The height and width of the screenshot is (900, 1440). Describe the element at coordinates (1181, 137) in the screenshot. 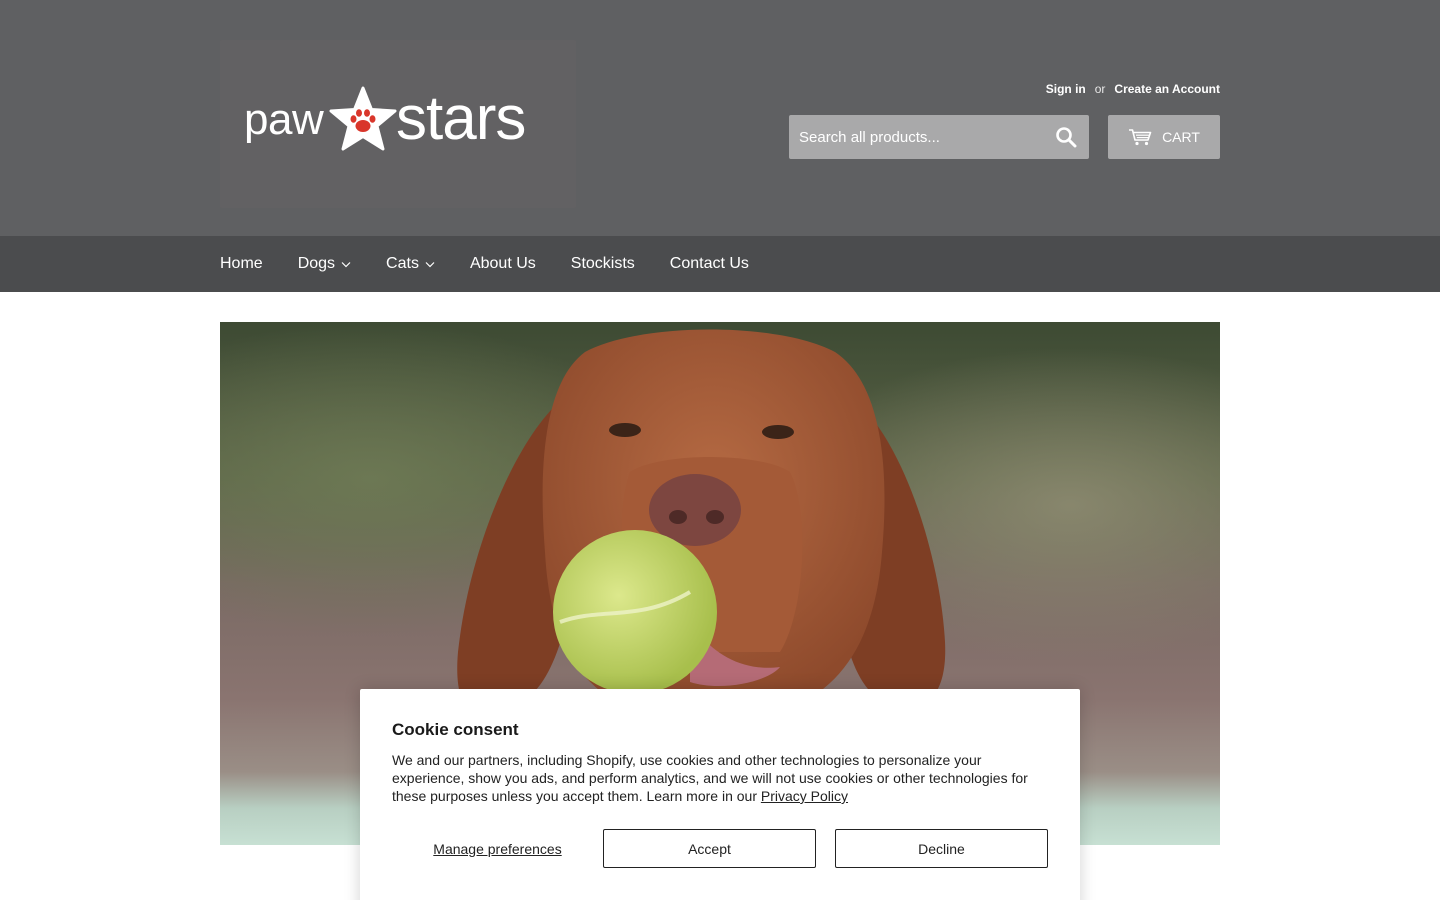

I see `cart-label: CART` at that location.